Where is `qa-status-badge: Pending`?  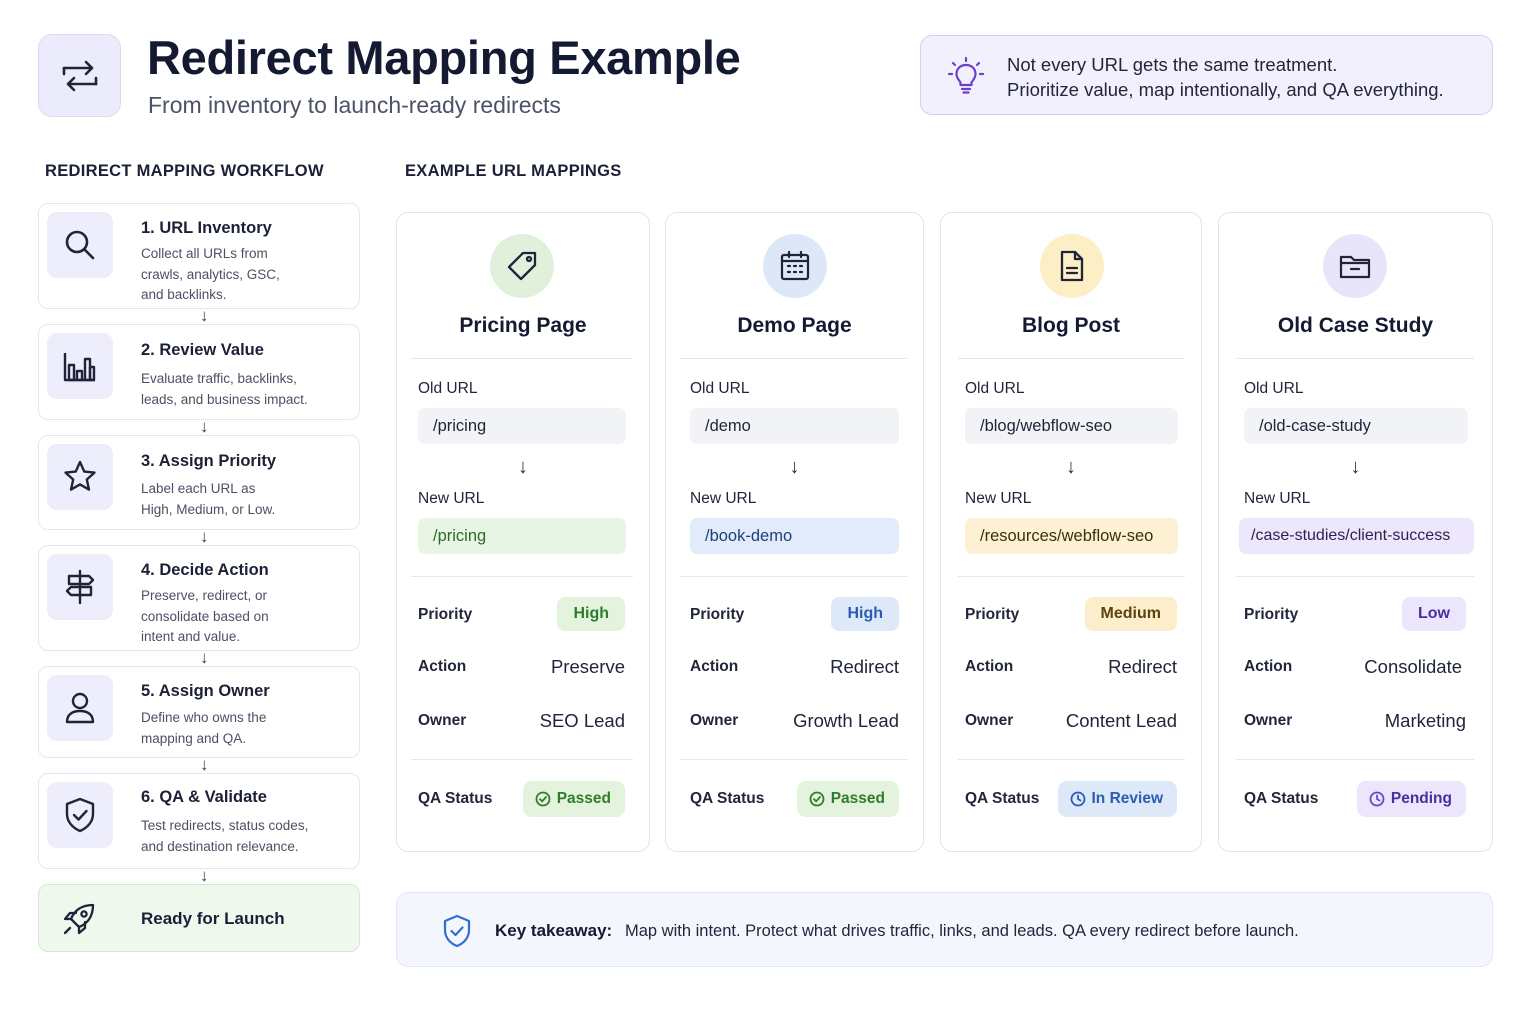
qa-status-badge: Pending is located at coordinates (1411, 799).